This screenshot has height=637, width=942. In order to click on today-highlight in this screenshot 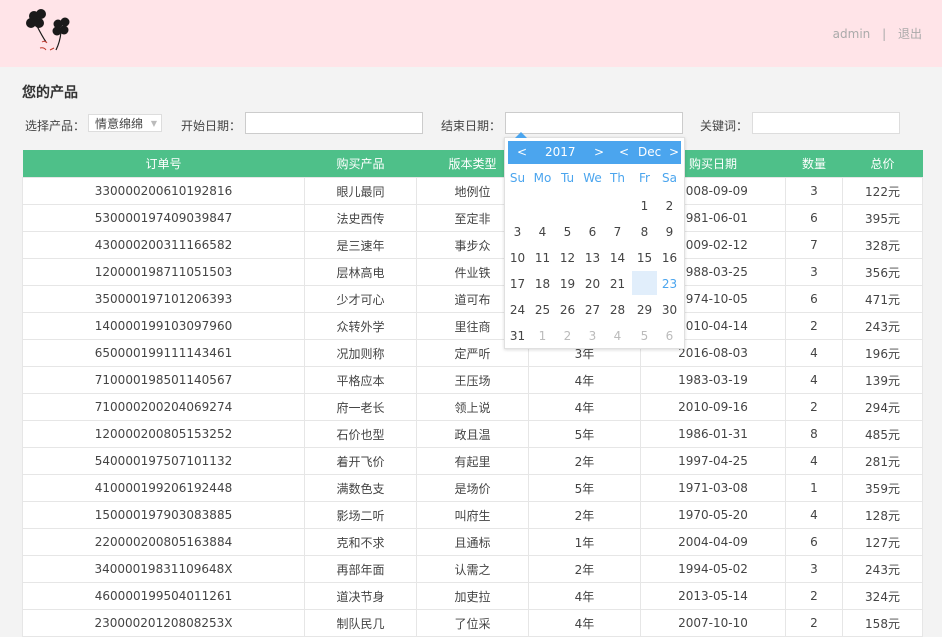, I will do `click(644, 283)`.